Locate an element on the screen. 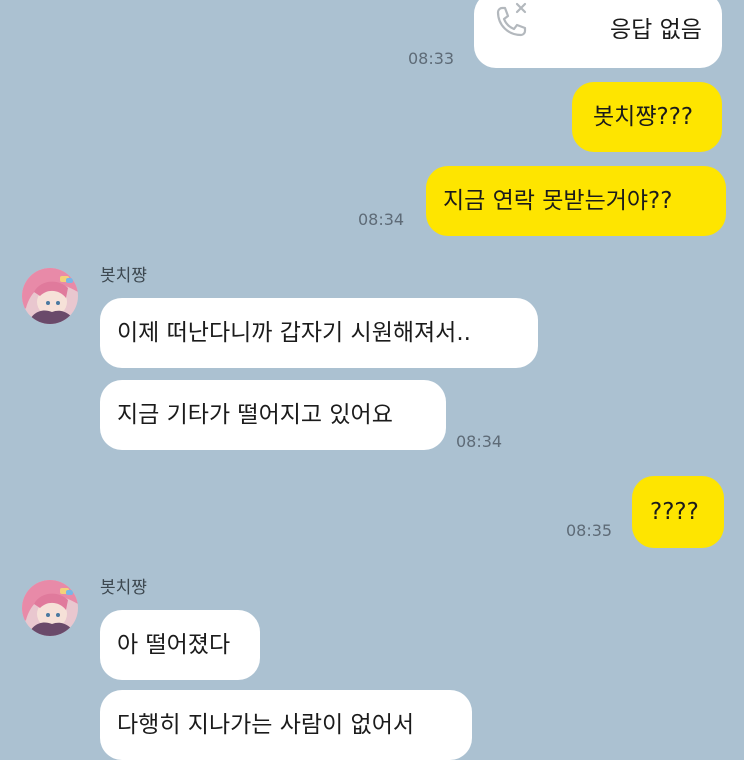 The image size is (744, 760). message-text: ???? is located at coordinates (674, 511).